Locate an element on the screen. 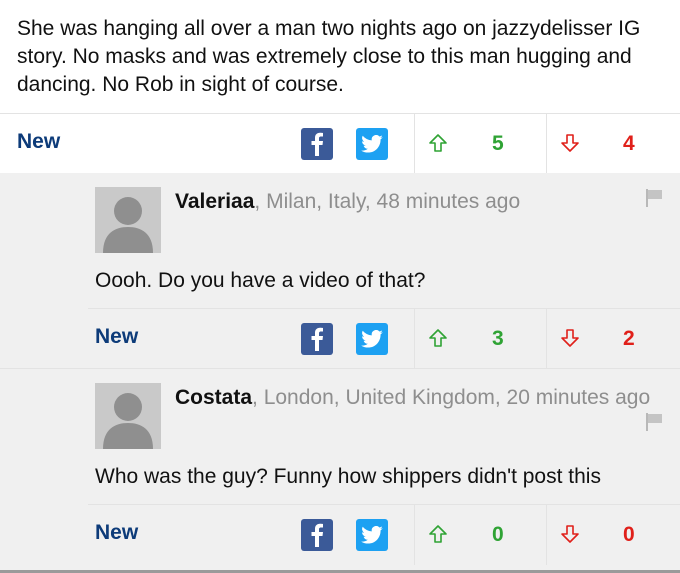 The image size is (680, 573). main-comment-actions: New 5 4 is located at coordinates (340, 143).